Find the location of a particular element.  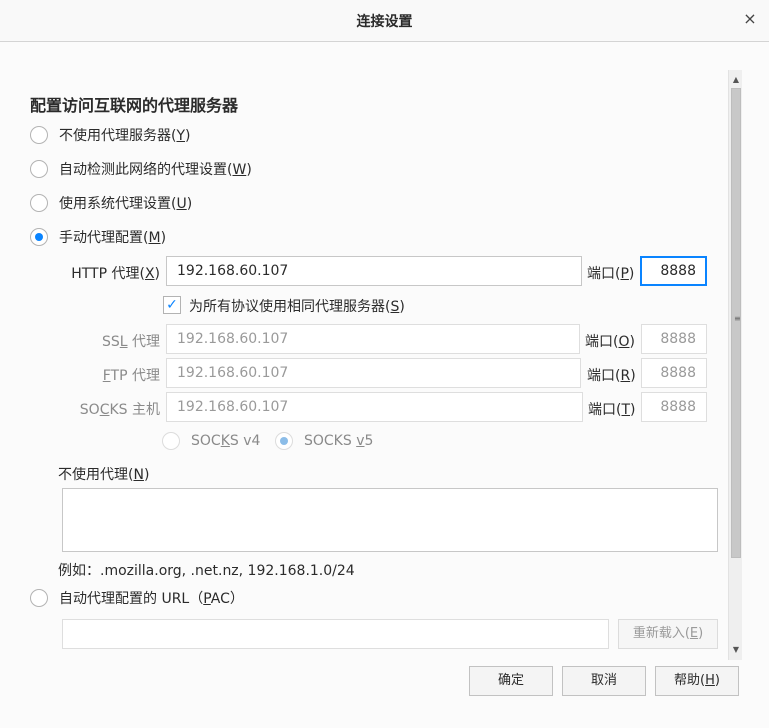

same-proxy-checkbox: ✓ is located at coordinates (172, 305).